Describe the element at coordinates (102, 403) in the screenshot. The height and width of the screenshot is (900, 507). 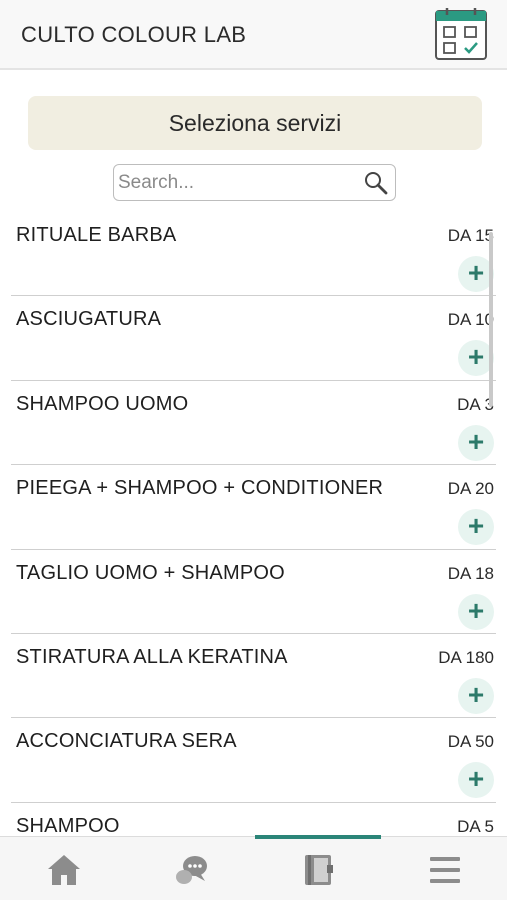
I see `service-name: SHAMPOO UOMO` at that location.